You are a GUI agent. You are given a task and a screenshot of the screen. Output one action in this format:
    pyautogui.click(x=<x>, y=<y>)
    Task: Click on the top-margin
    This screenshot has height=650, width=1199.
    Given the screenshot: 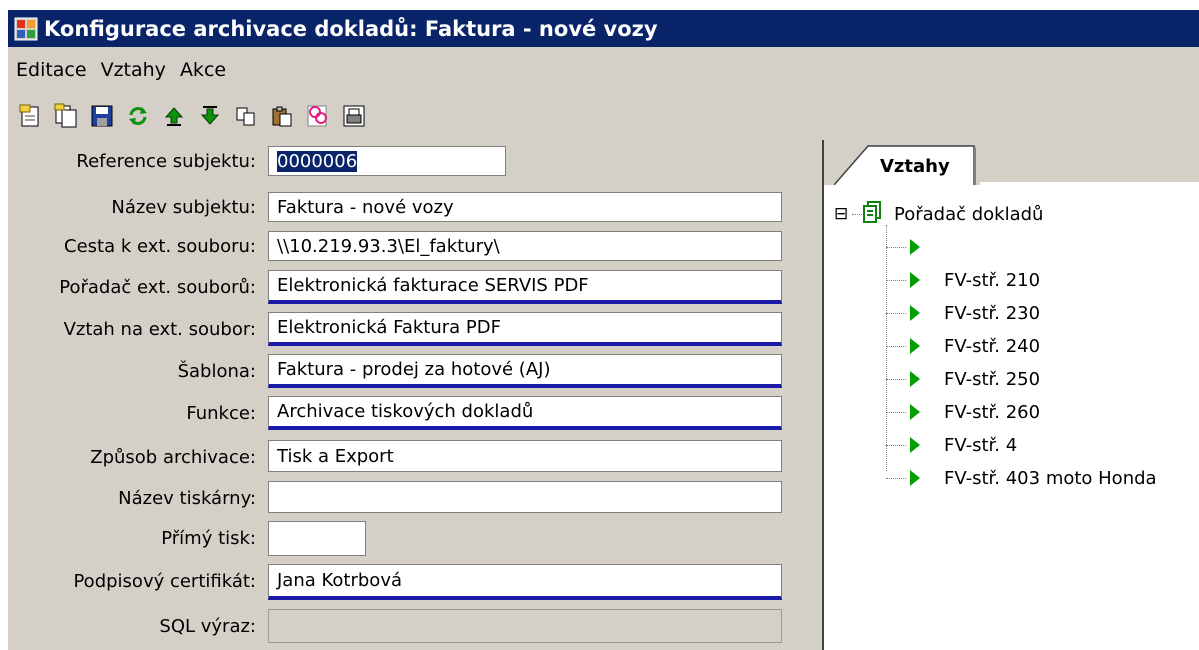 What is the action you would take?
    pyautogui.click(x=599, y=5)
    